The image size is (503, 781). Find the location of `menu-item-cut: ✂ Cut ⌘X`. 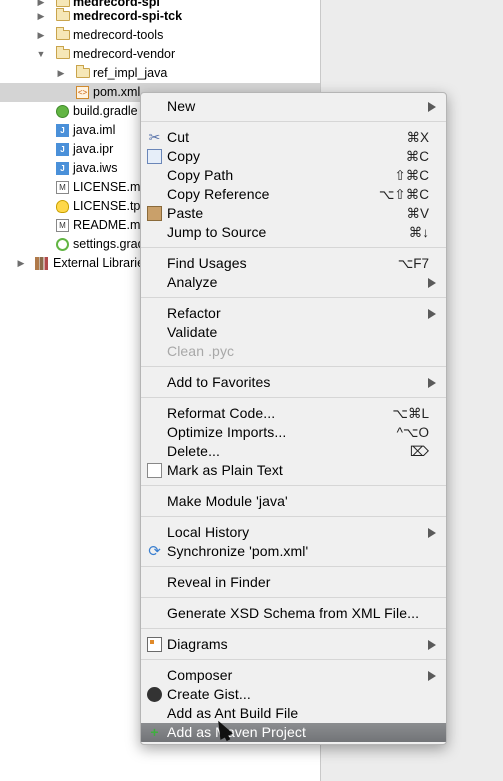

menu-item-cut: ✂ Cut ⌘X is located at coordinates (293, 137).